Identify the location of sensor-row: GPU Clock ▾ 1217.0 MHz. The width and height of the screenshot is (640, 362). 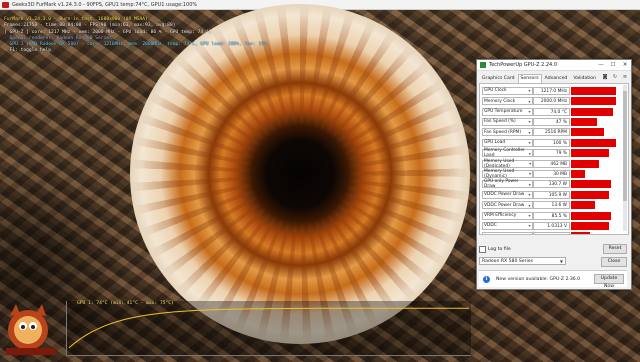
(553, 91).